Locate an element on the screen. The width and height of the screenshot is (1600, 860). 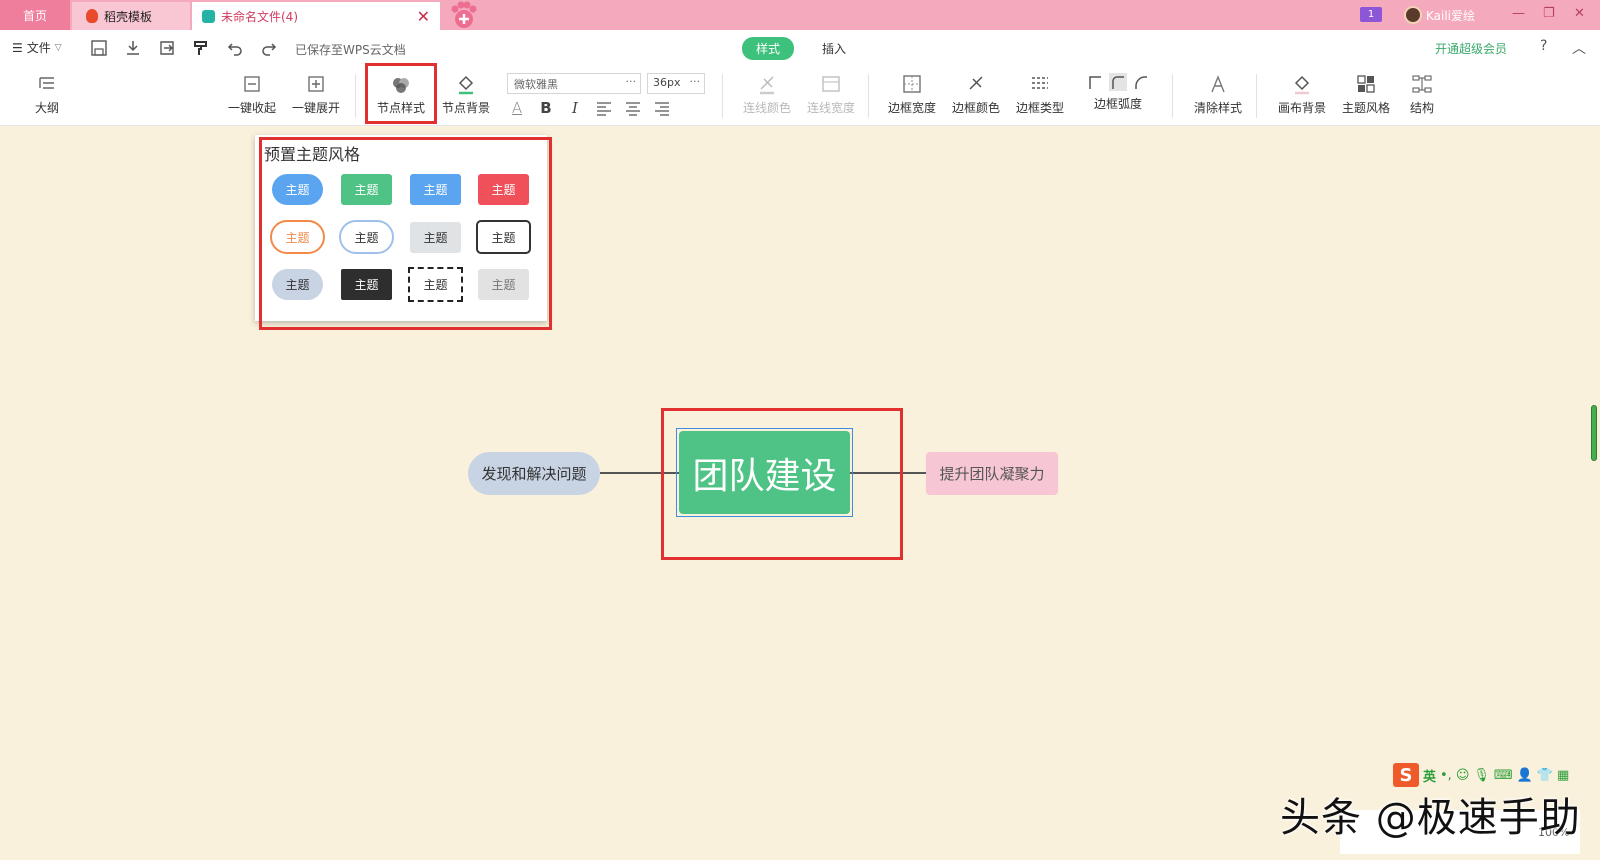
node-background-label: 节点背景 is located at coordinates (465, 108).